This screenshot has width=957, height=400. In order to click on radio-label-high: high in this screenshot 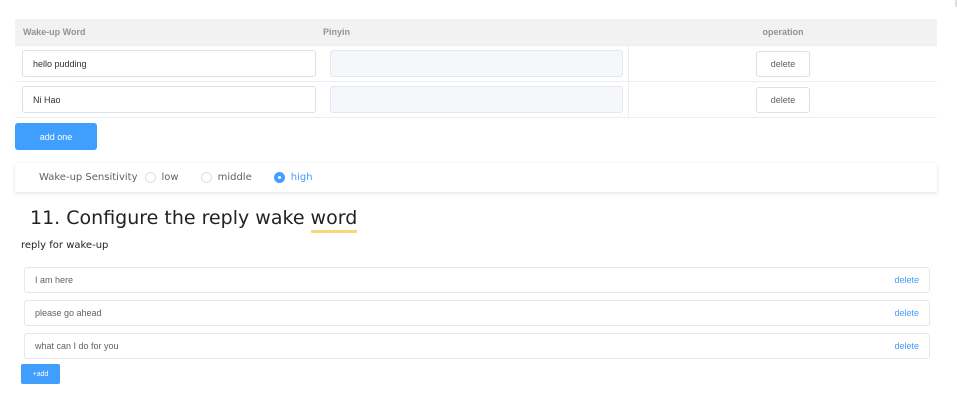, I will do `click(301, 177)`.